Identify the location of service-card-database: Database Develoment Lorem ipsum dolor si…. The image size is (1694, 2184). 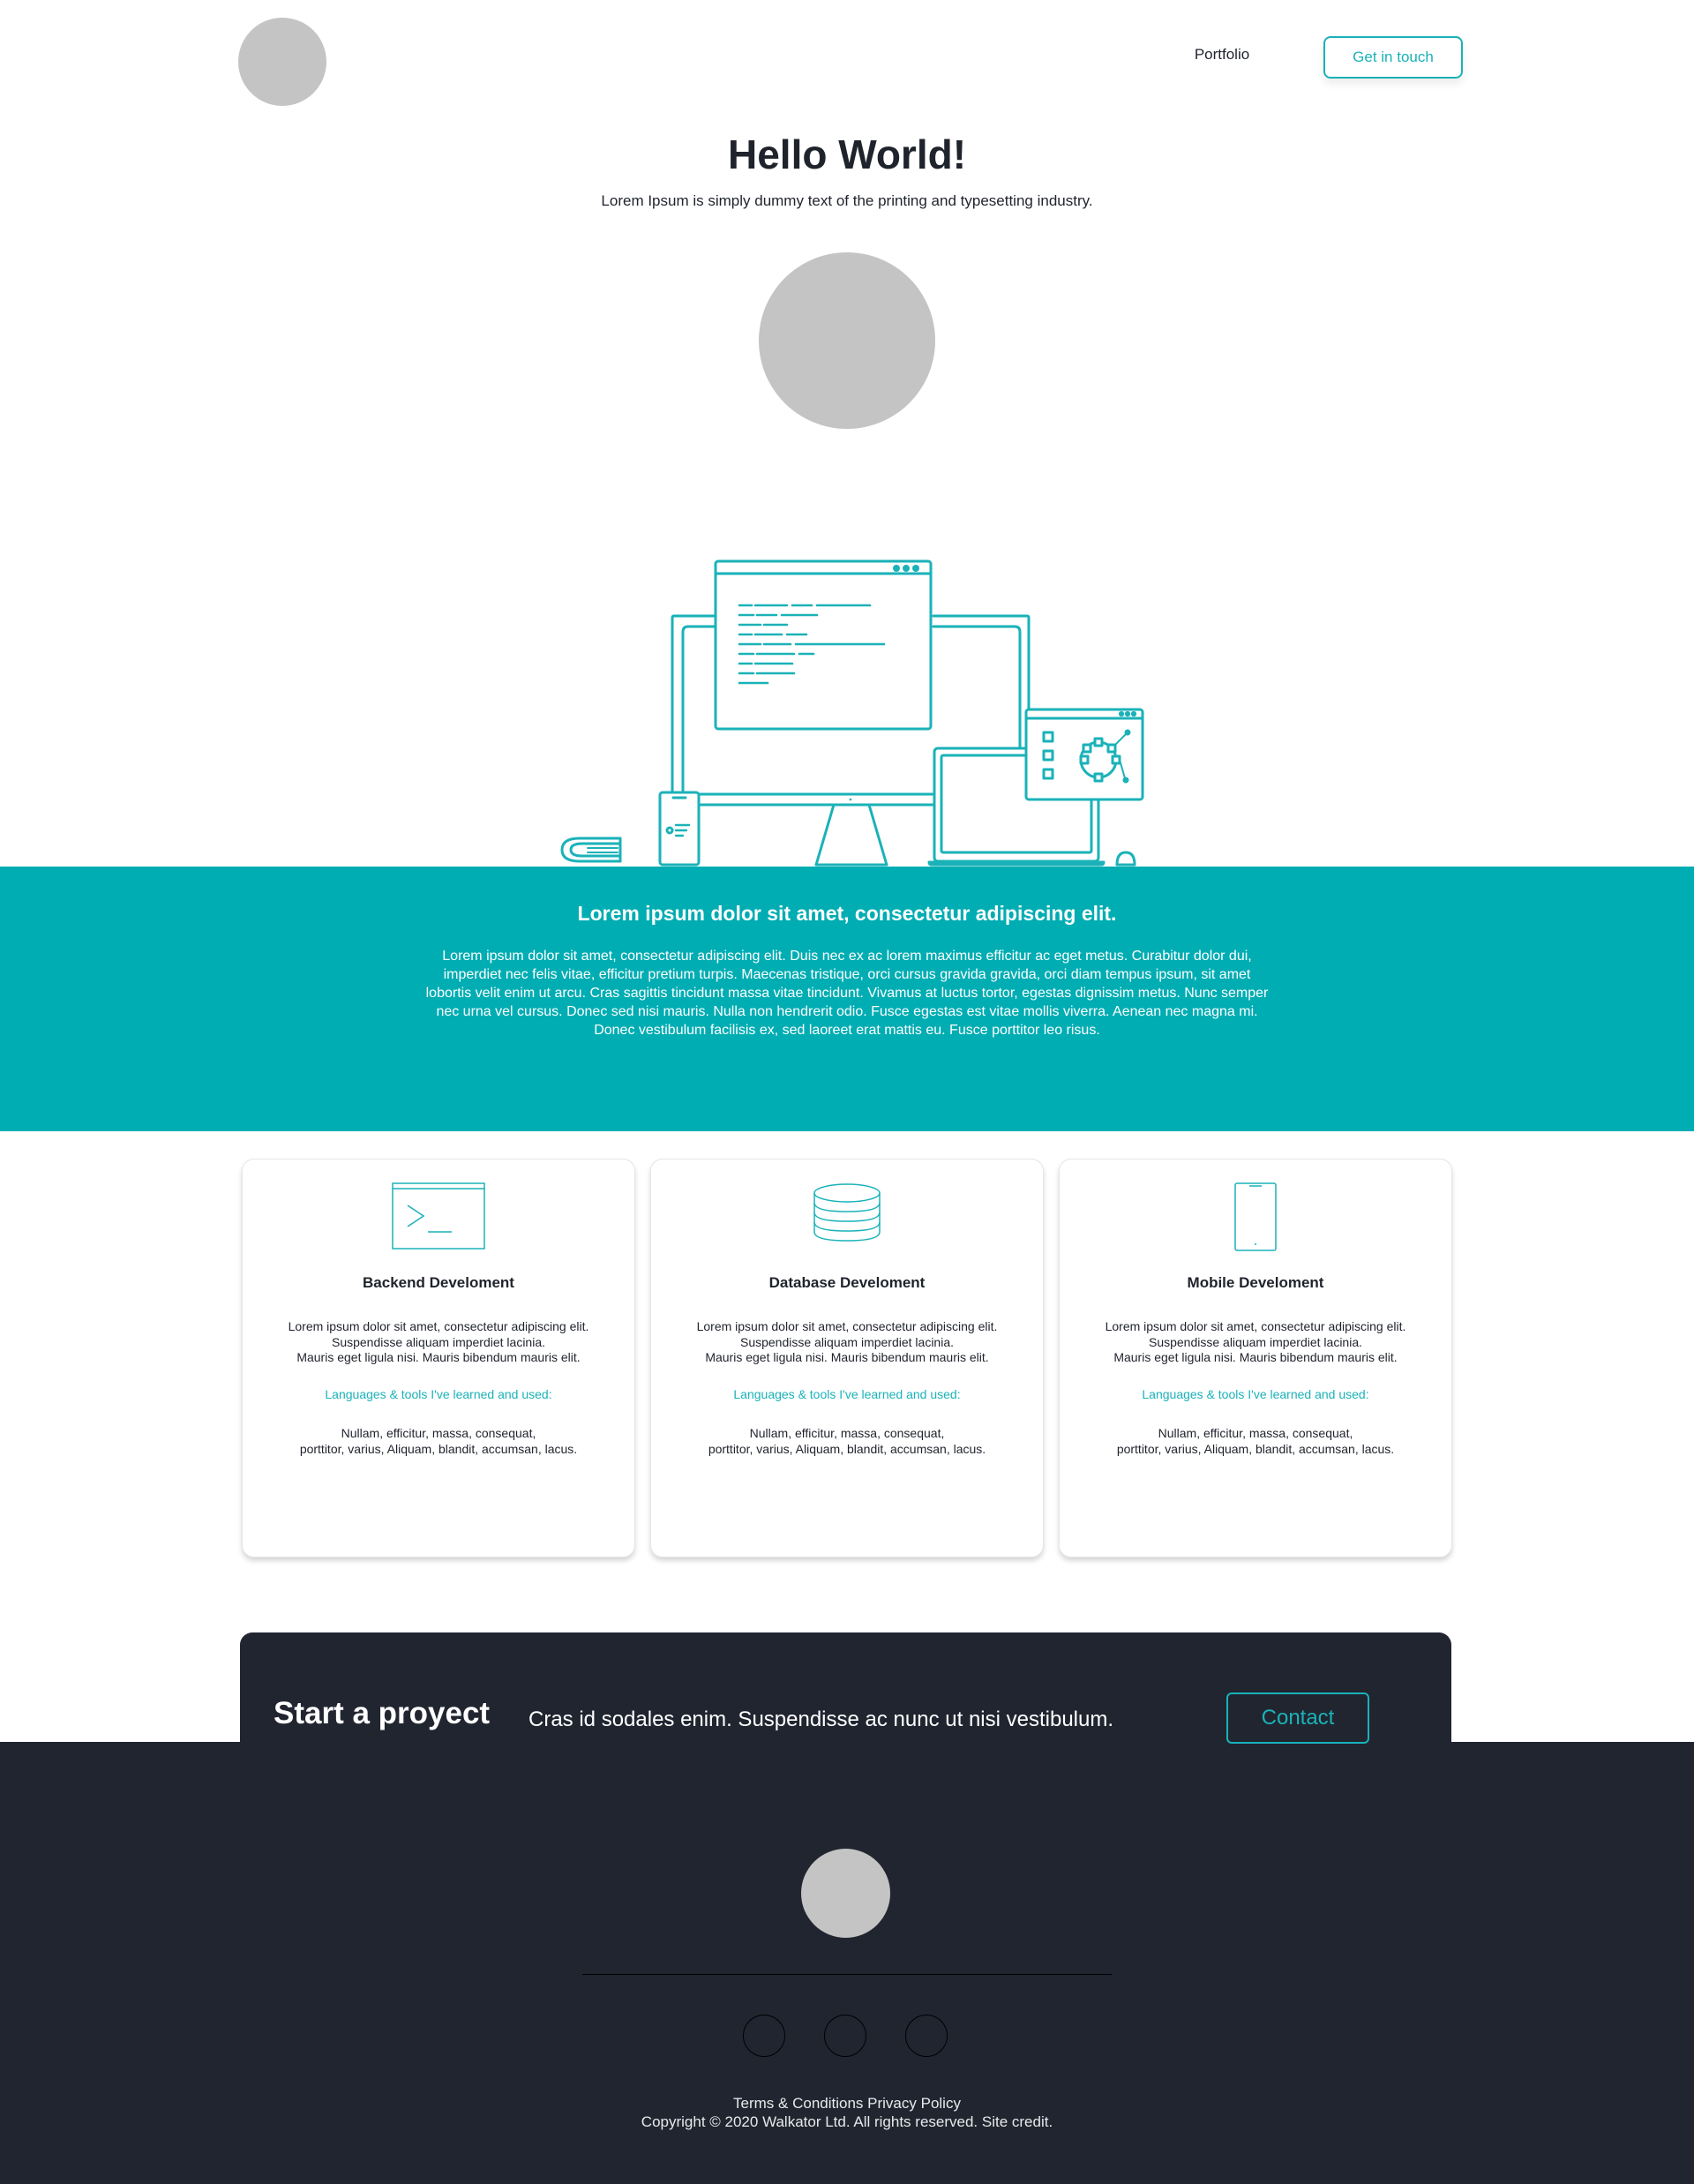
(847, 1358).